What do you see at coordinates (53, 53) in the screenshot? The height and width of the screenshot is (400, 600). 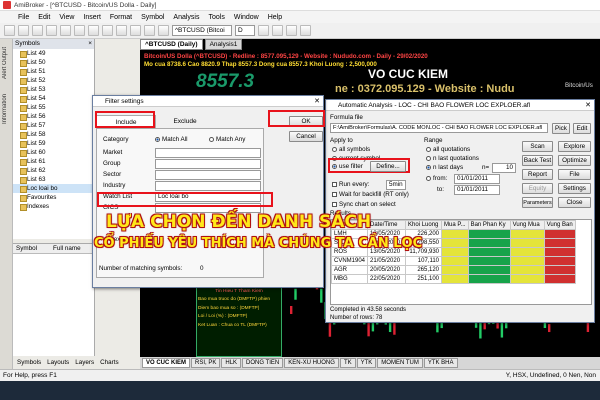 I see `symbol-tree-item: List 49` at bounding box center [53, 53].